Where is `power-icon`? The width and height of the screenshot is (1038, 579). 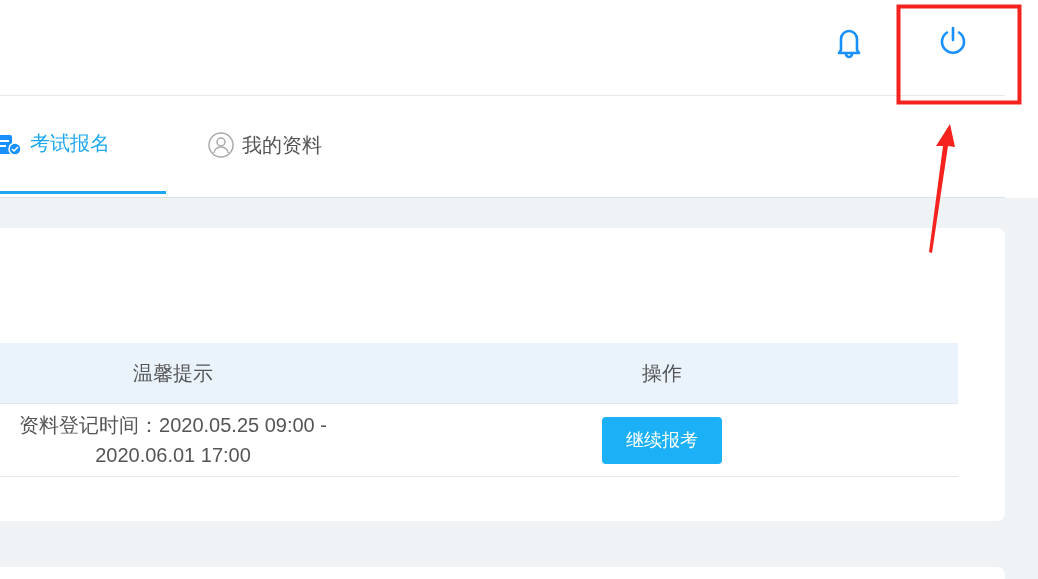 power-icon is located at coordinates (953, 40).